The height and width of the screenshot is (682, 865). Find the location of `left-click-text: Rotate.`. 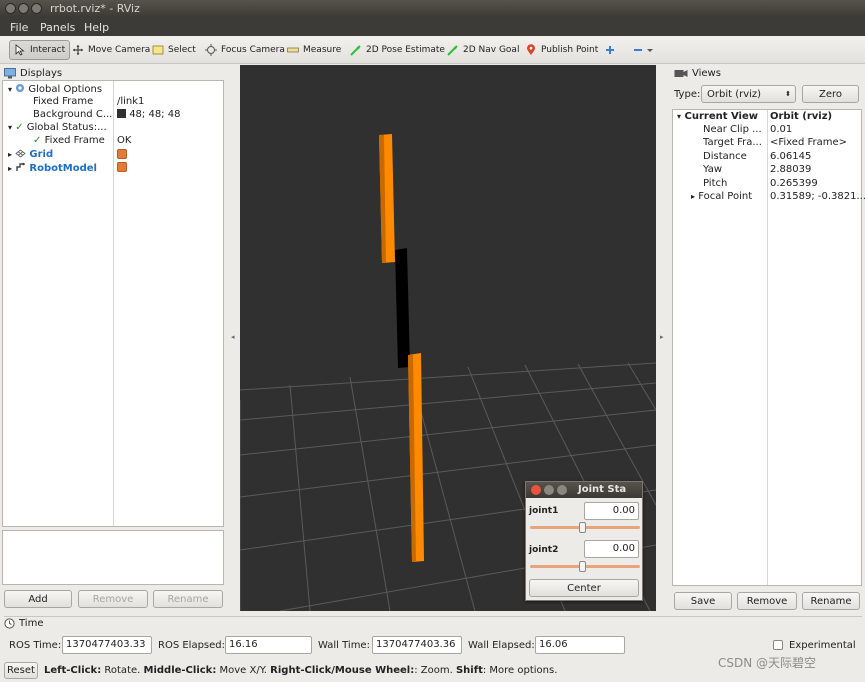

left-click-text: Rotate. is located at coordinates (122, 670).